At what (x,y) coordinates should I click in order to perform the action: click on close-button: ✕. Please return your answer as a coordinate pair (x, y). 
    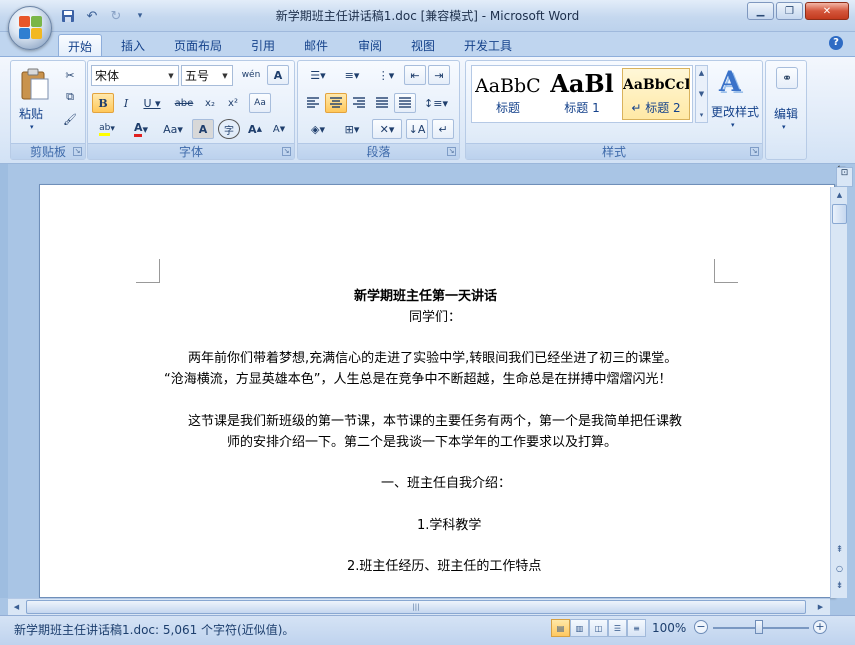
    Looking at the image, I should click on (827, 11).